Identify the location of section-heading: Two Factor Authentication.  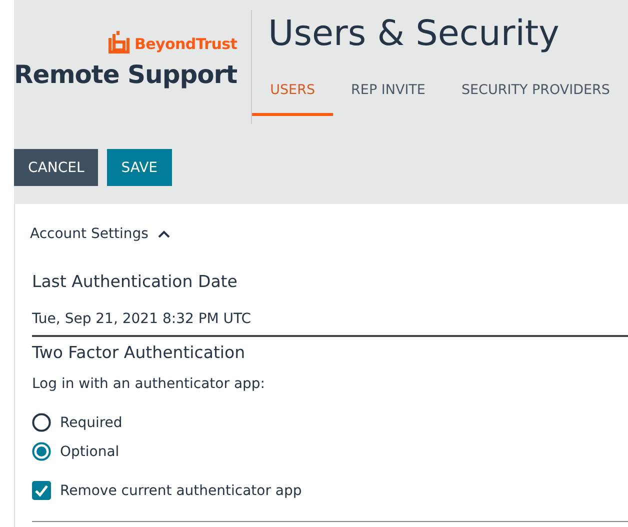
(139, 352).